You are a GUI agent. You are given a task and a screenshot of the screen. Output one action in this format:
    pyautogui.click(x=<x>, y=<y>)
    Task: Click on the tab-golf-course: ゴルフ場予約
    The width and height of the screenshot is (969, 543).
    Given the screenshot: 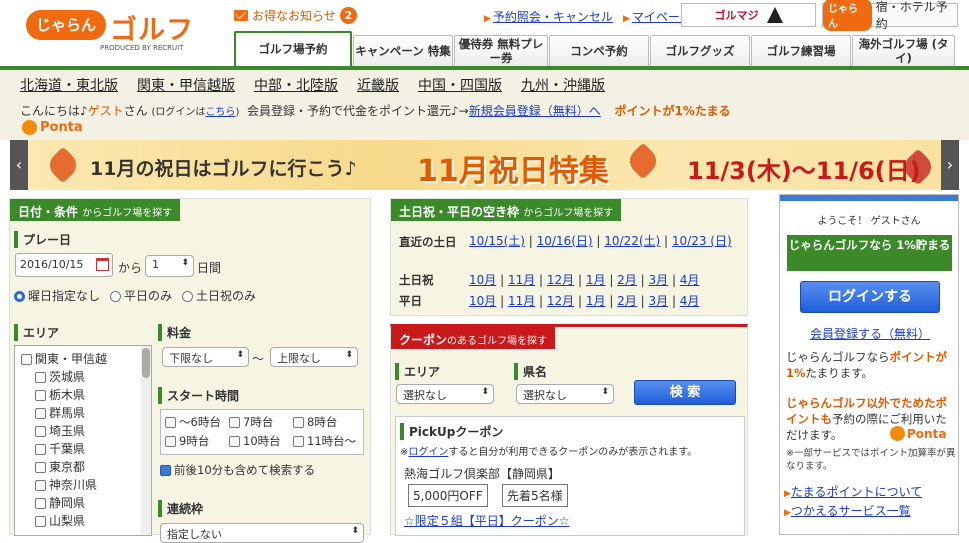 What is the action you would take?
    pyautogui.click(x=293, y=49)
    